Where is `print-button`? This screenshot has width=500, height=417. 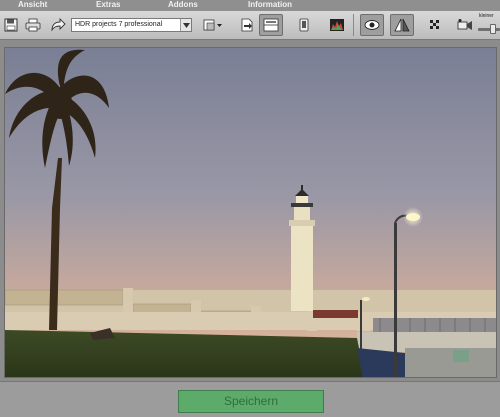
print-button is located at coordinates (33, 25).